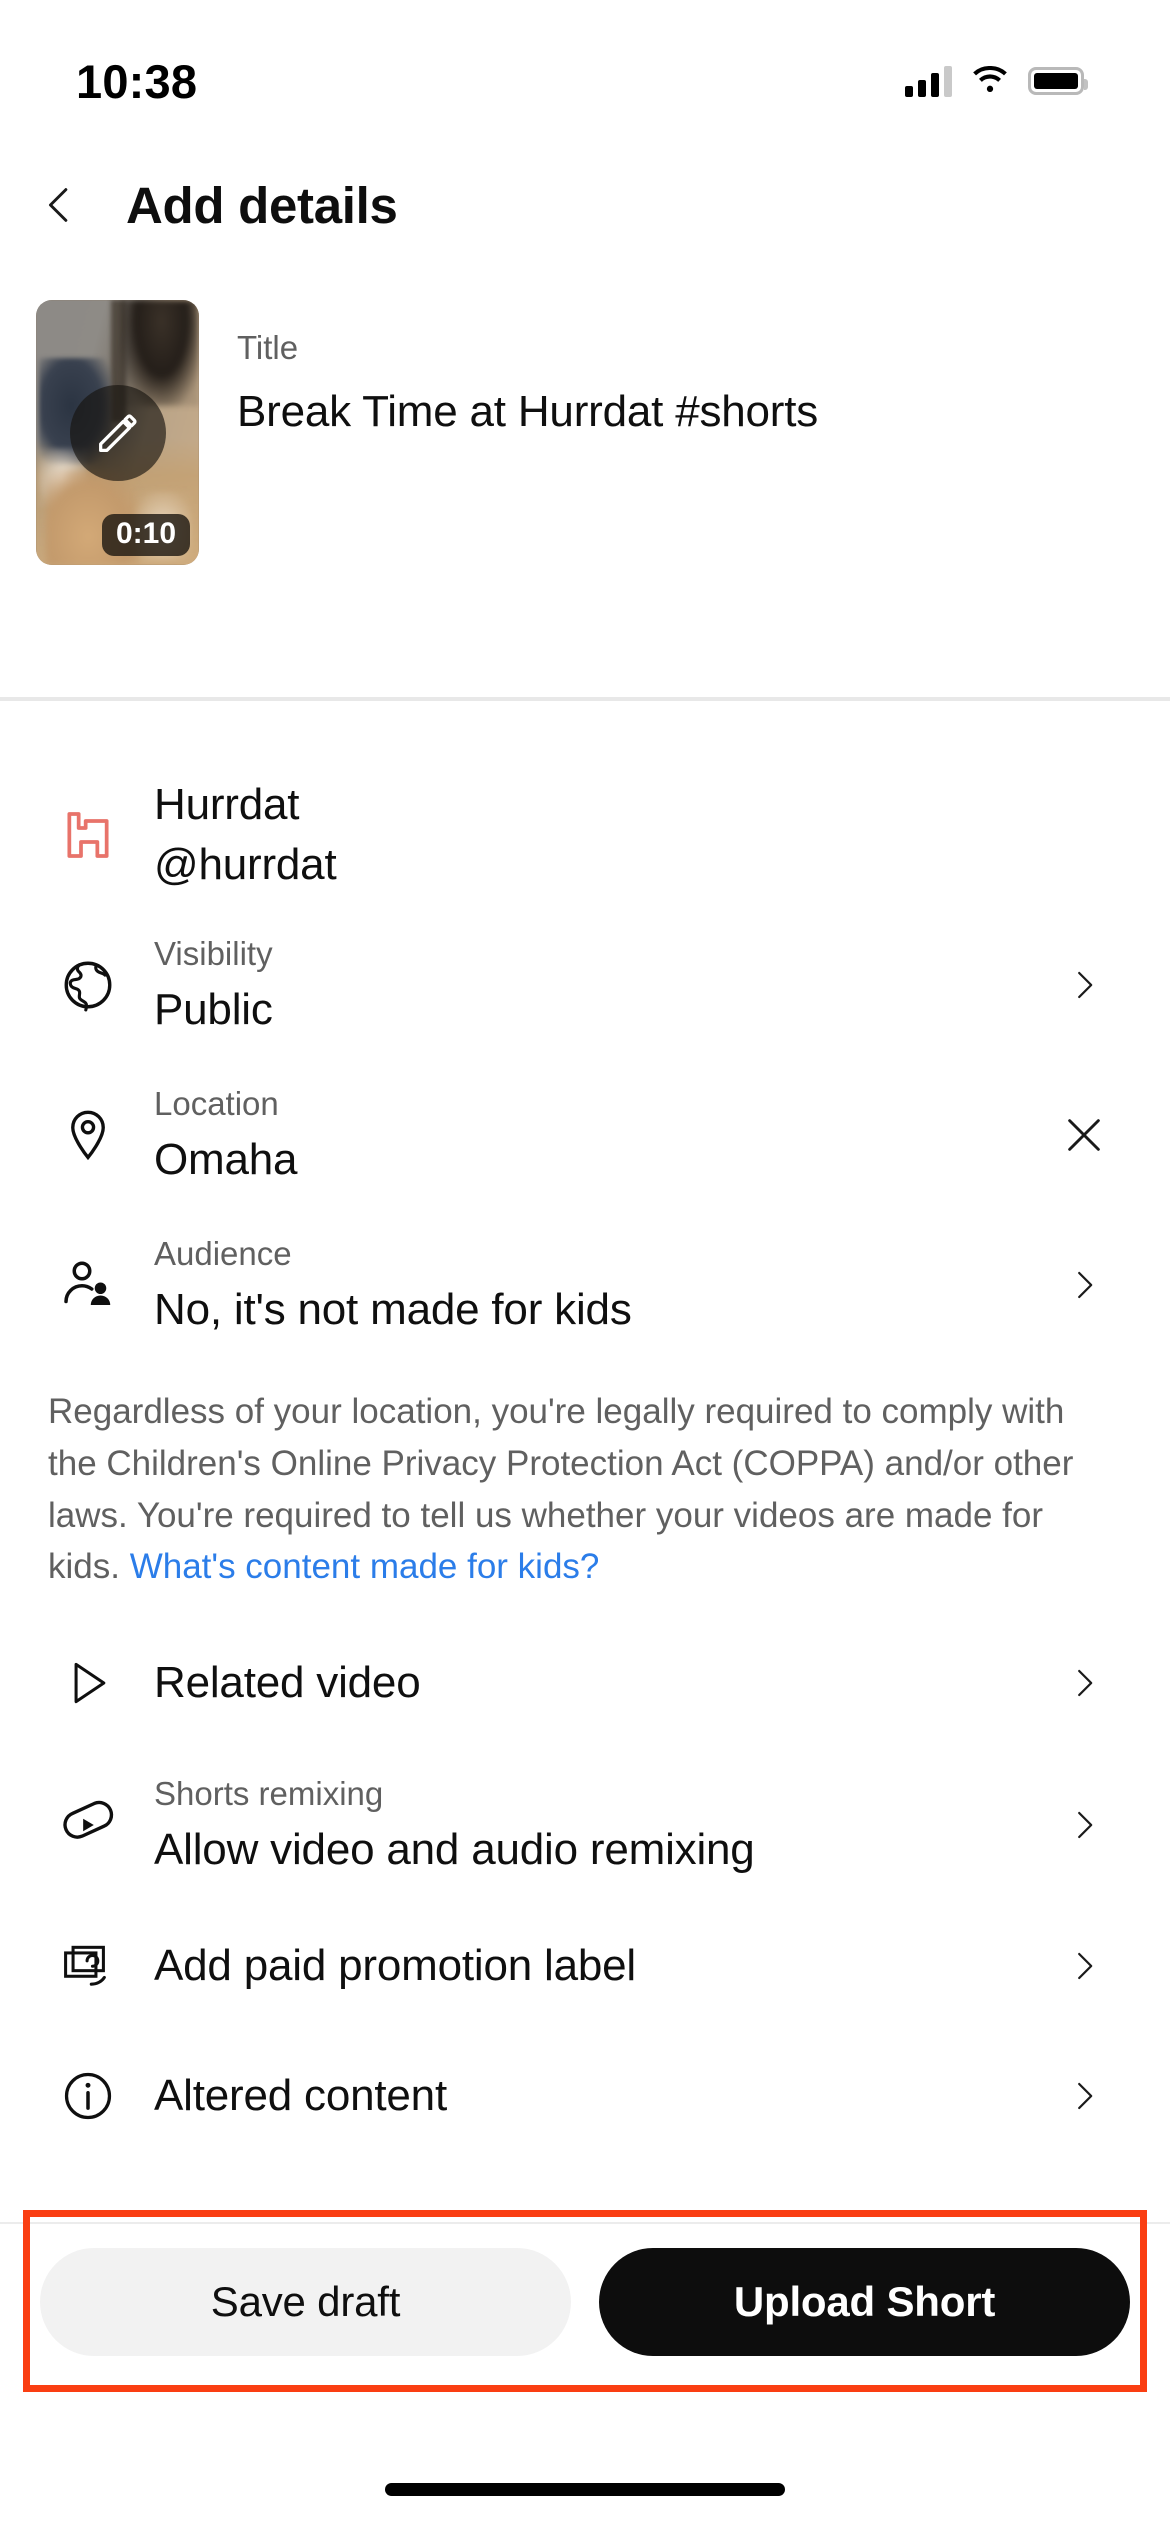  What do you see at coordinates (928, 81) in the screenshot?
I see `cellular-bars-icon` at bounding box center [928, 81].